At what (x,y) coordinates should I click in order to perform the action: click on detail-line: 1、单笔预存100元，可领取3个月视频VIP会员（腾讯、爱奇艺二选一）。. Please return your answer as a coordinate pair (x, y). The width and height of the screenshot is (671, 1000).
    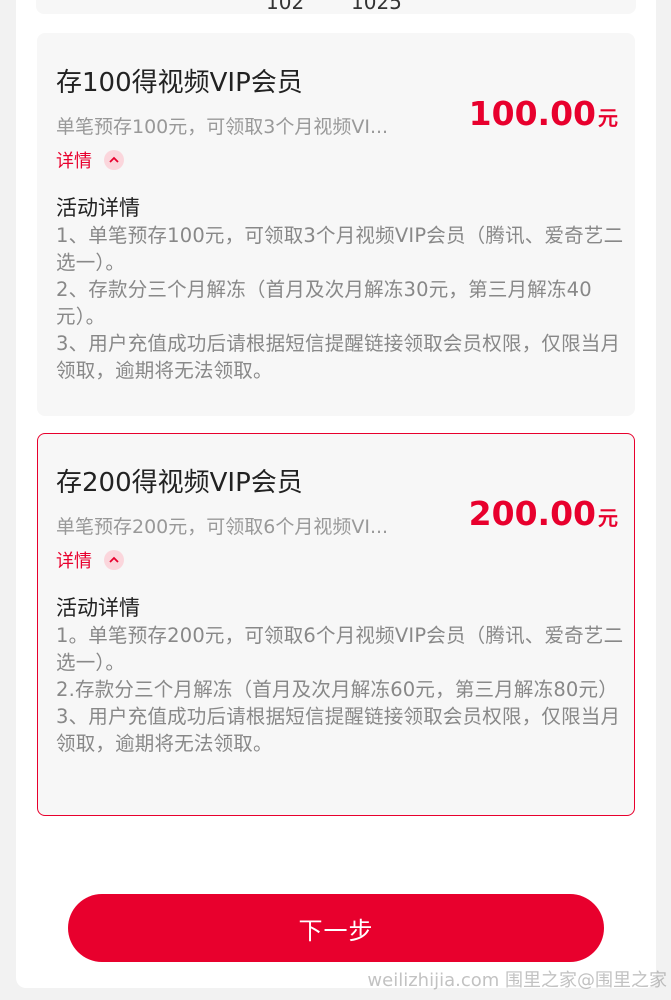
    Looking at the image, I should click on (340, 249).